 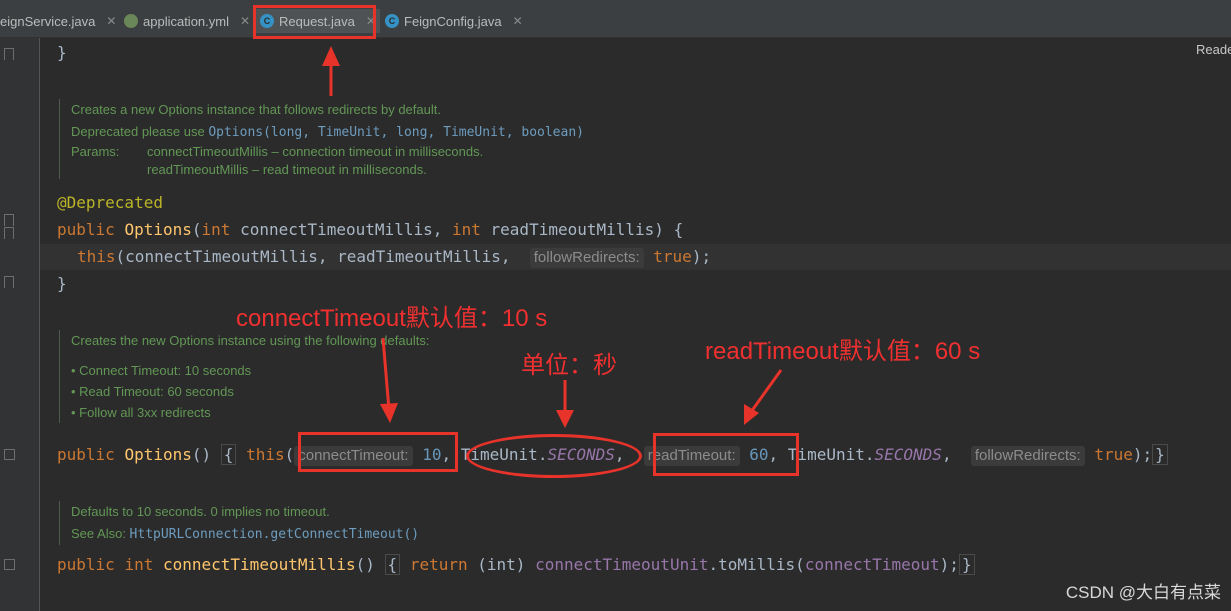 I want to click on arrow-to-read, so click(x=766, y=391).